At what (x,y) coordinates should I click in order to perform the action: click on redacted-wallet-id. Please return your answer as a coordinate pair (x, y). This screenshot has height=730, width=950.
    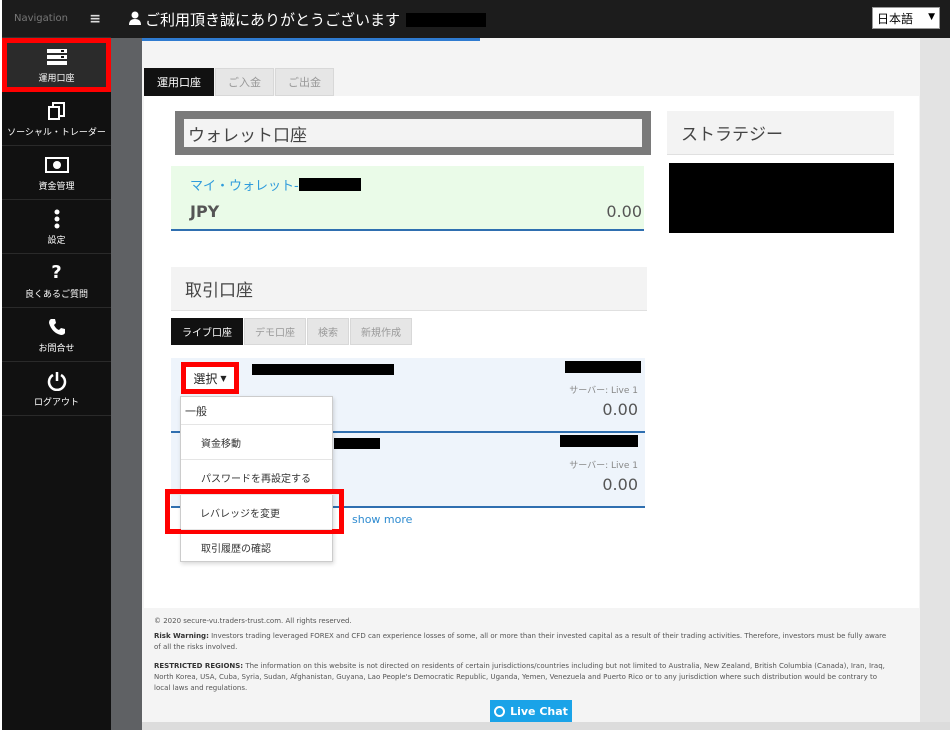
    Looking at the image, I should click on (329, 184).